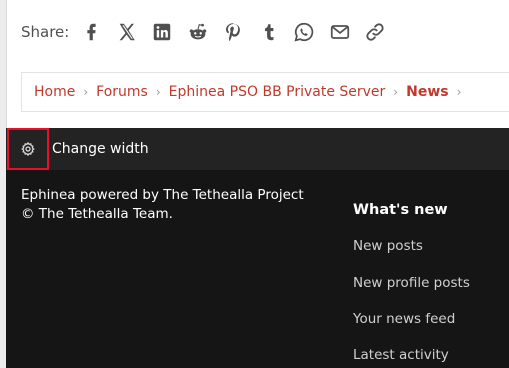 The height and width of the screenshot is (368, 509). Describe the element at coordinates (340, 32) in the screenshot. I see `email-icon` at that location.